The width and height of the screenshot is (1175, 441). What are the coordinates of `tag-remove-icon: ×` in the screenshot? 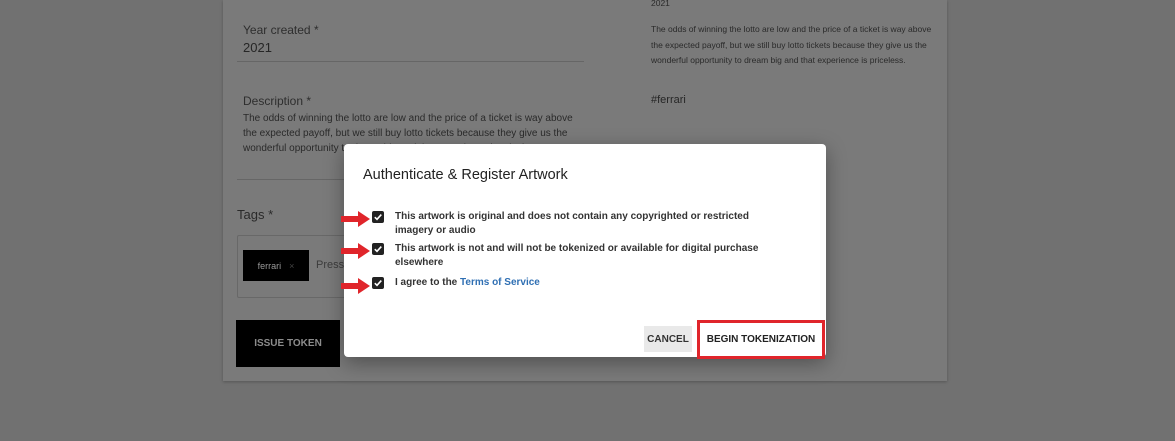 It's located at (291, 266).